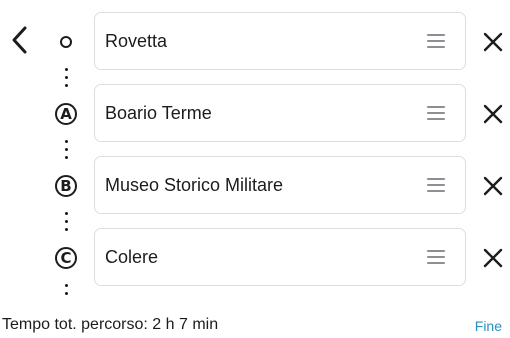 The height and width of the screenshot is (338, 510). I want to click on stop-field-b: Museo Storico Militare, so click(280, 185).